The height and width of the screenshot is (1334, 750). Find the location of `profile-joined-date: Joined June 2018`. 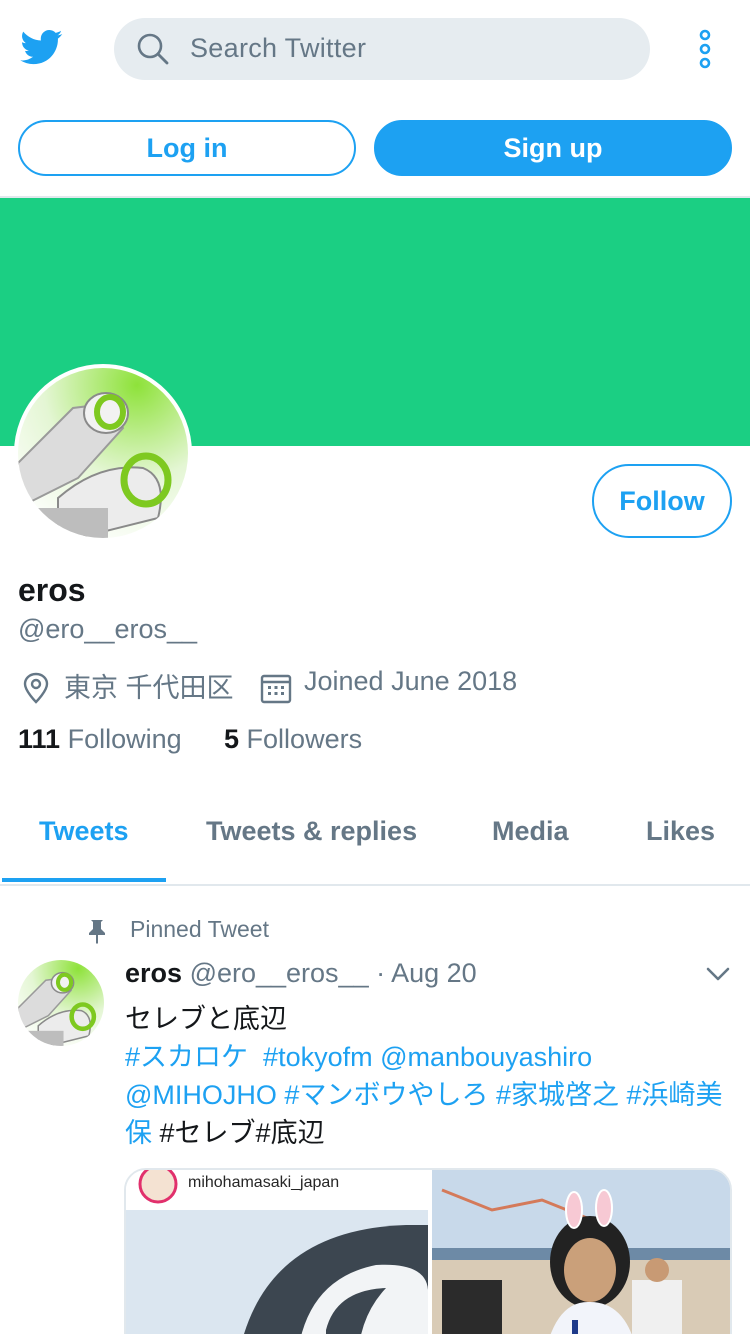

profile-joined-date: Joined June 2018 is located at coordinates (411, 681).